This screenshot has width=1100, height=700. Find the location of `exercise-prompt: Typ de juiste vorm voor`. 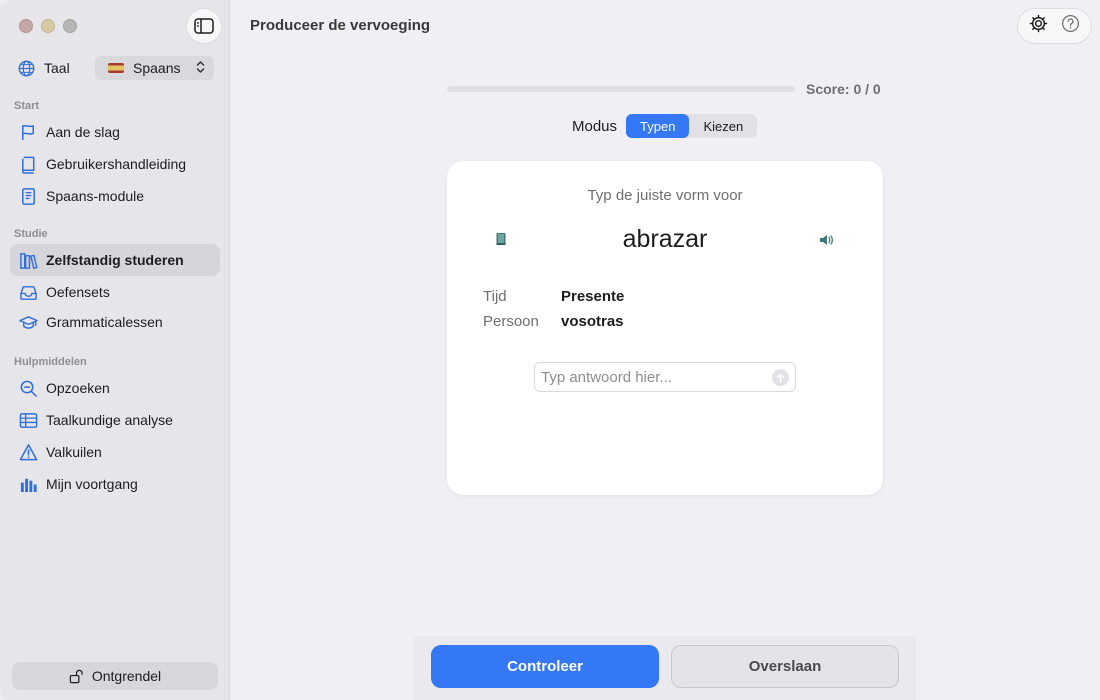

exercise-prompt: Typ de juiste vorm voor is located at coordinates (665, 195).